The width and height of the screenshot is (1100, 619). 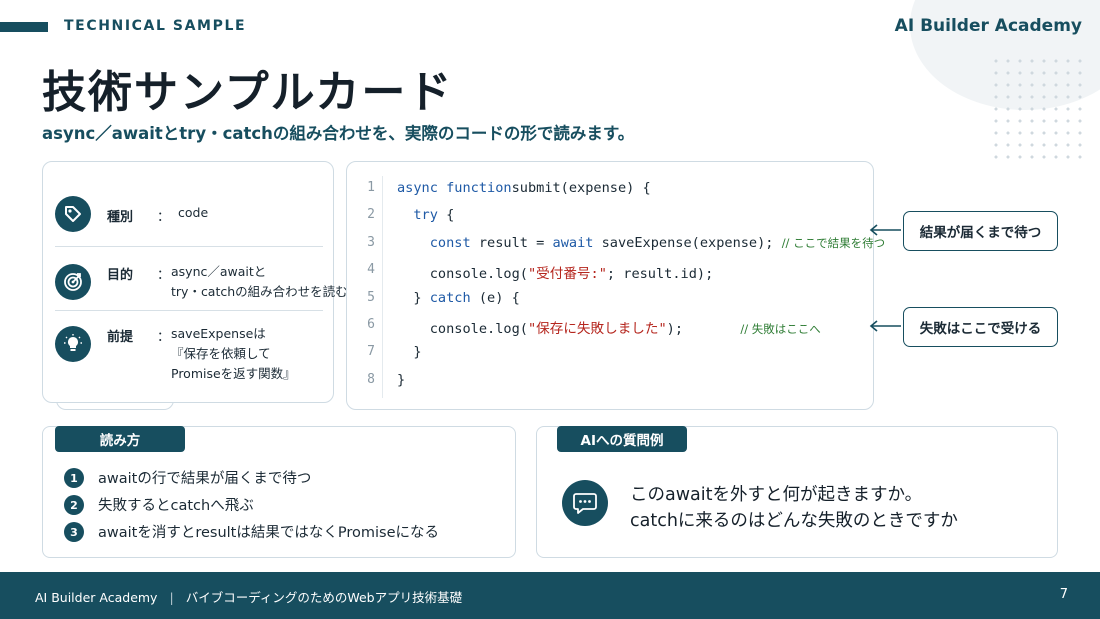 I want to click on info-value-line: saveExpenseは, so click(x=218, y=333).